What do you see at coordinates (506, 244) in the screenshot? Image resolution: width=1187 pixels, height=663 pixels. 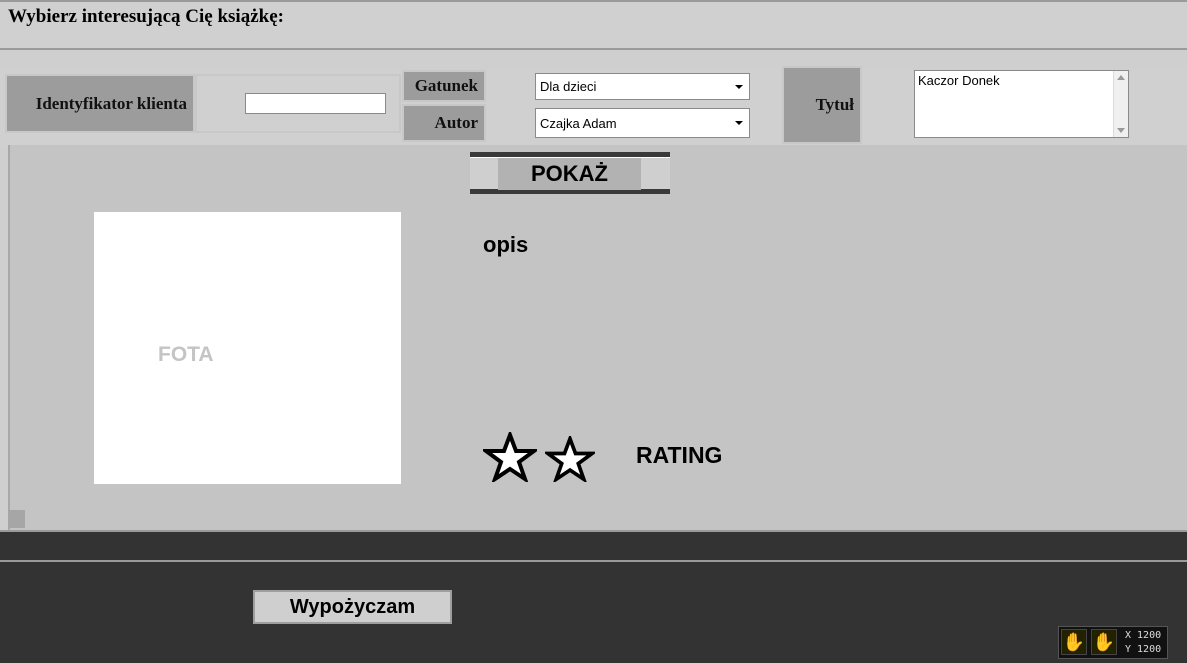 I see `book-description: opis` at bounding box center [506, 244].